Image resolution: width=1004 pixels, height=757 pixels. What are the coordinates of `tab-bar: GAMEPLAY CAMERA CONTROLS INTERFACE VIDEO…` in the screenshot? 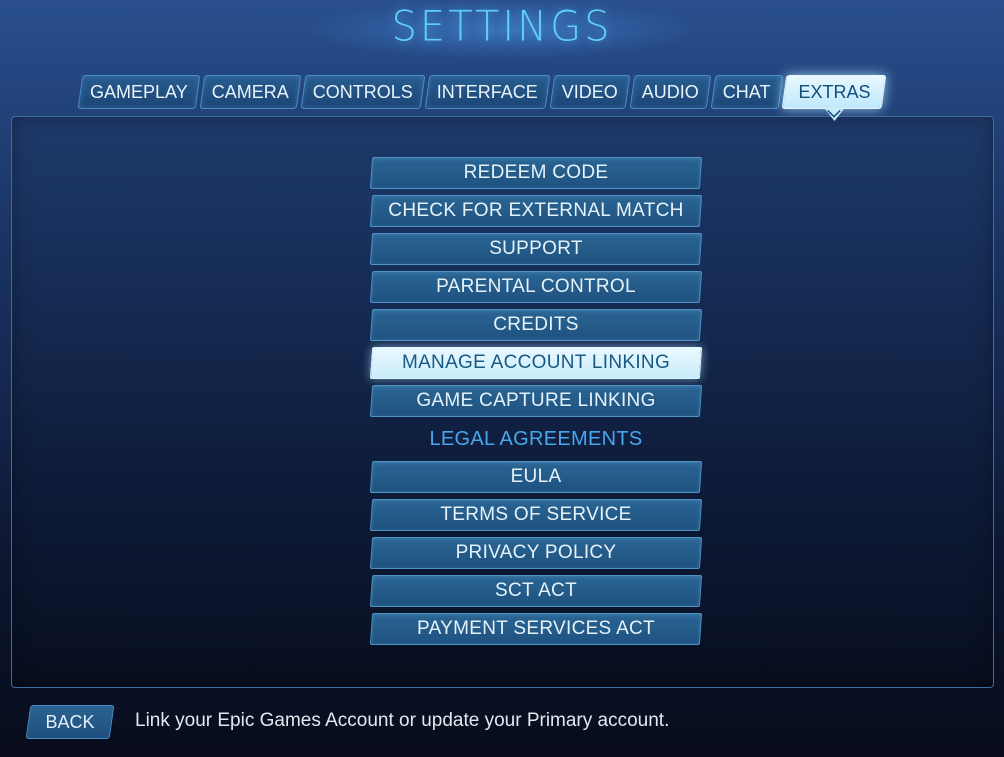 It's located at (482, 98).